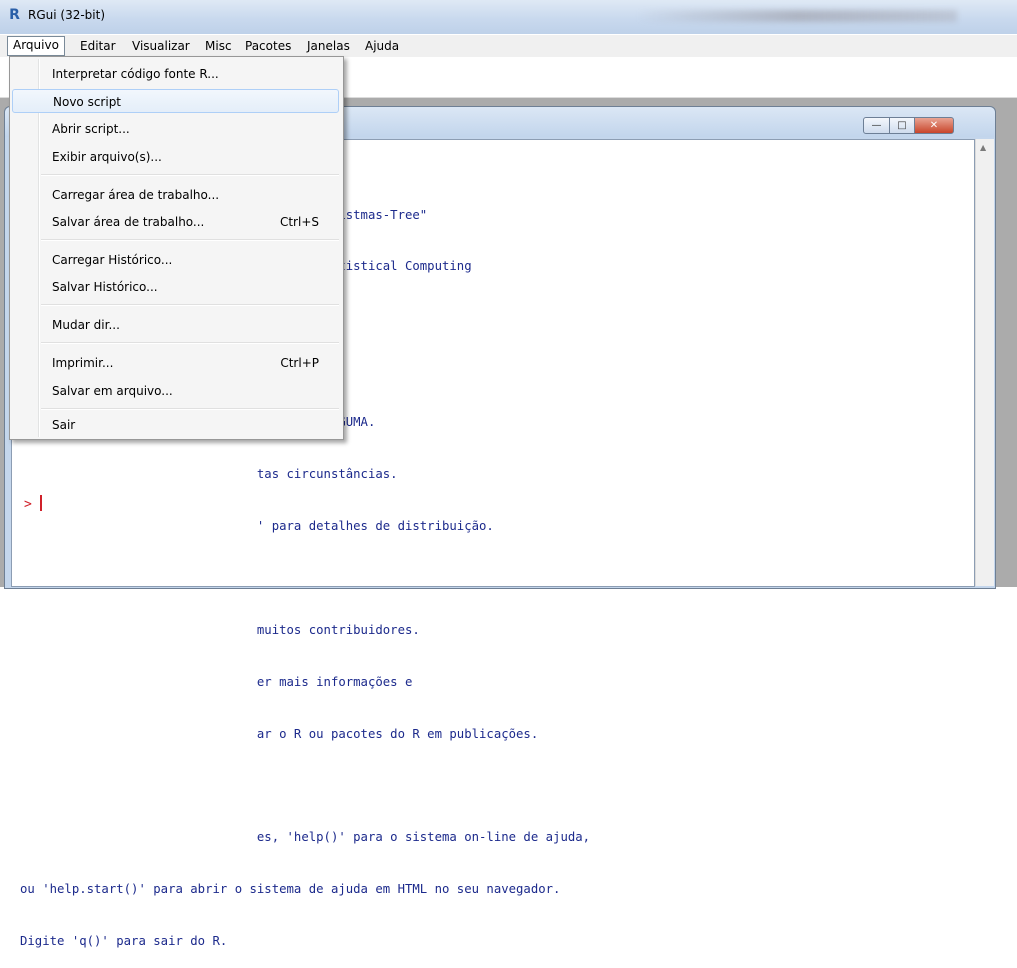 The height and width of the screenshot is (968, 1017). I want to click on close-button: ✕, so click(934, 125).